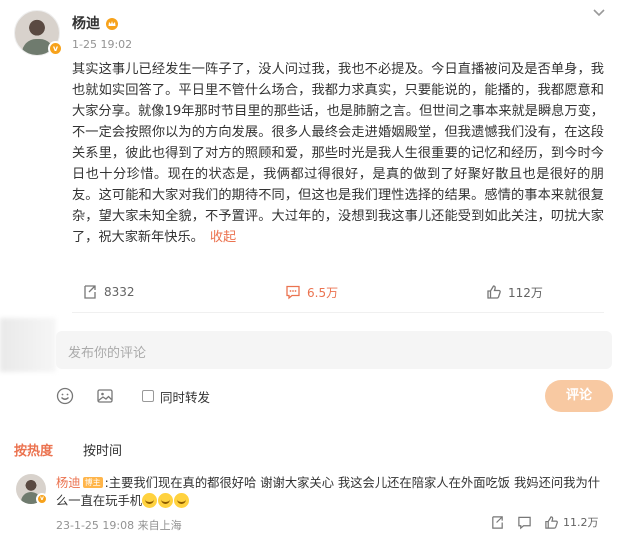  What do you see at coordinates (599, 13) in the screenshot?
I see `chevron-down-icon` at bounding box center [599, 13].